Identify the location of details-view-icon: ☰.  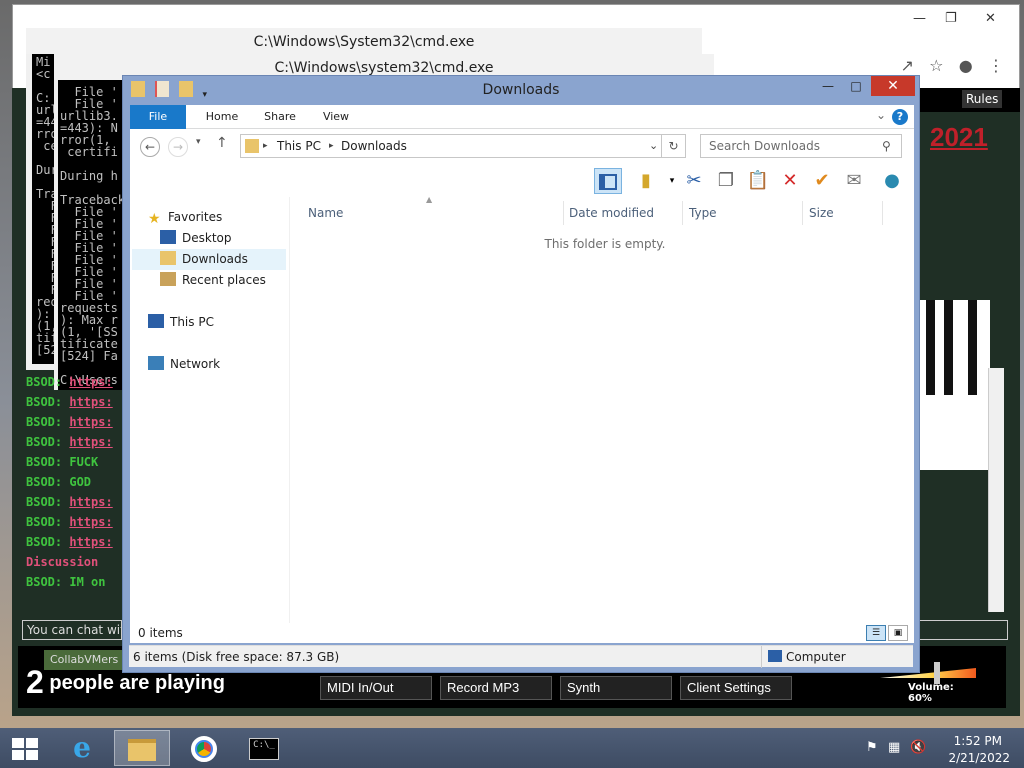
(876, 633).